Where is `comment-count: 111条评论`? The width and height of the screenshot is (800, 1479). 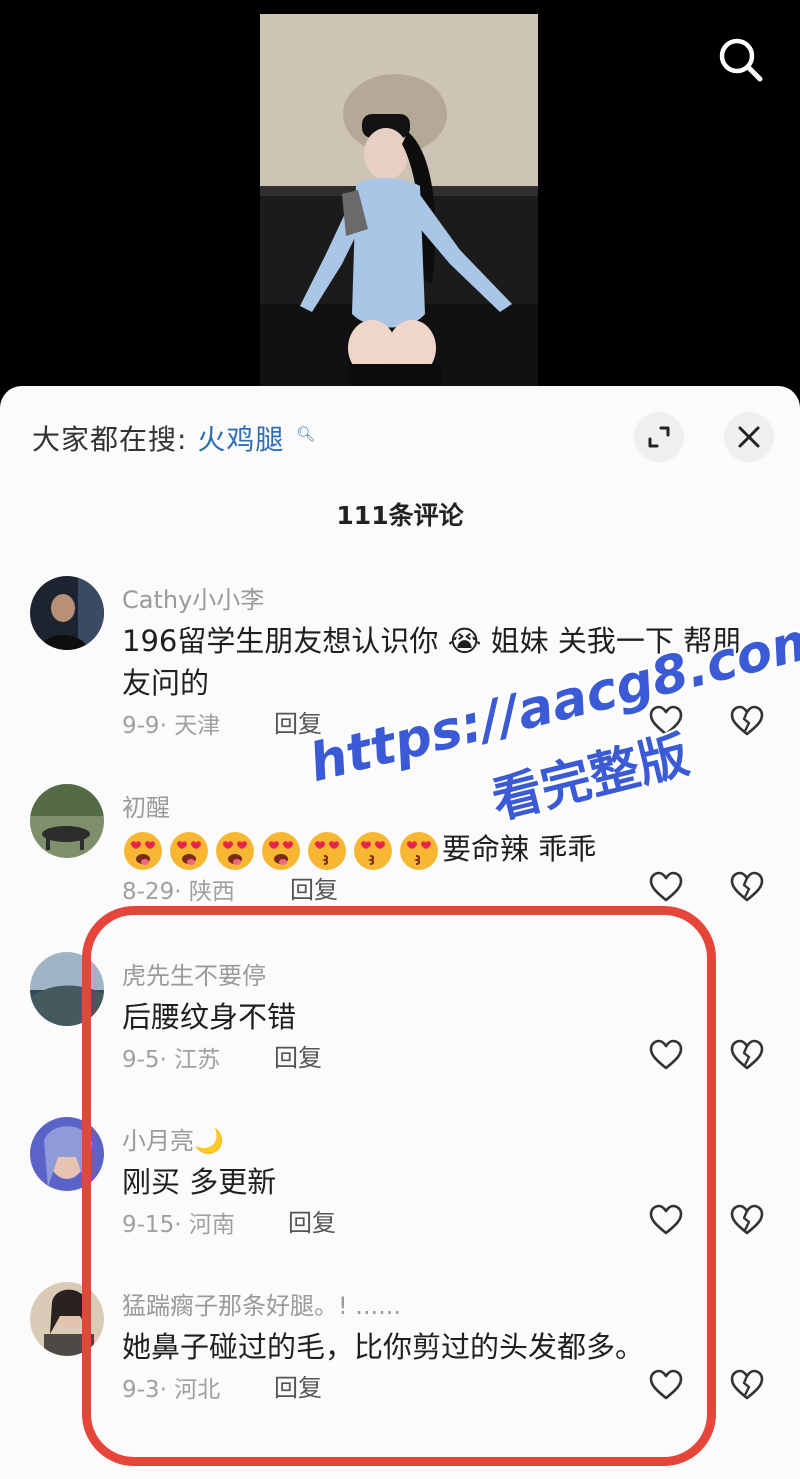
comment-count: 111条评论 is located at coordinates (400, 515).